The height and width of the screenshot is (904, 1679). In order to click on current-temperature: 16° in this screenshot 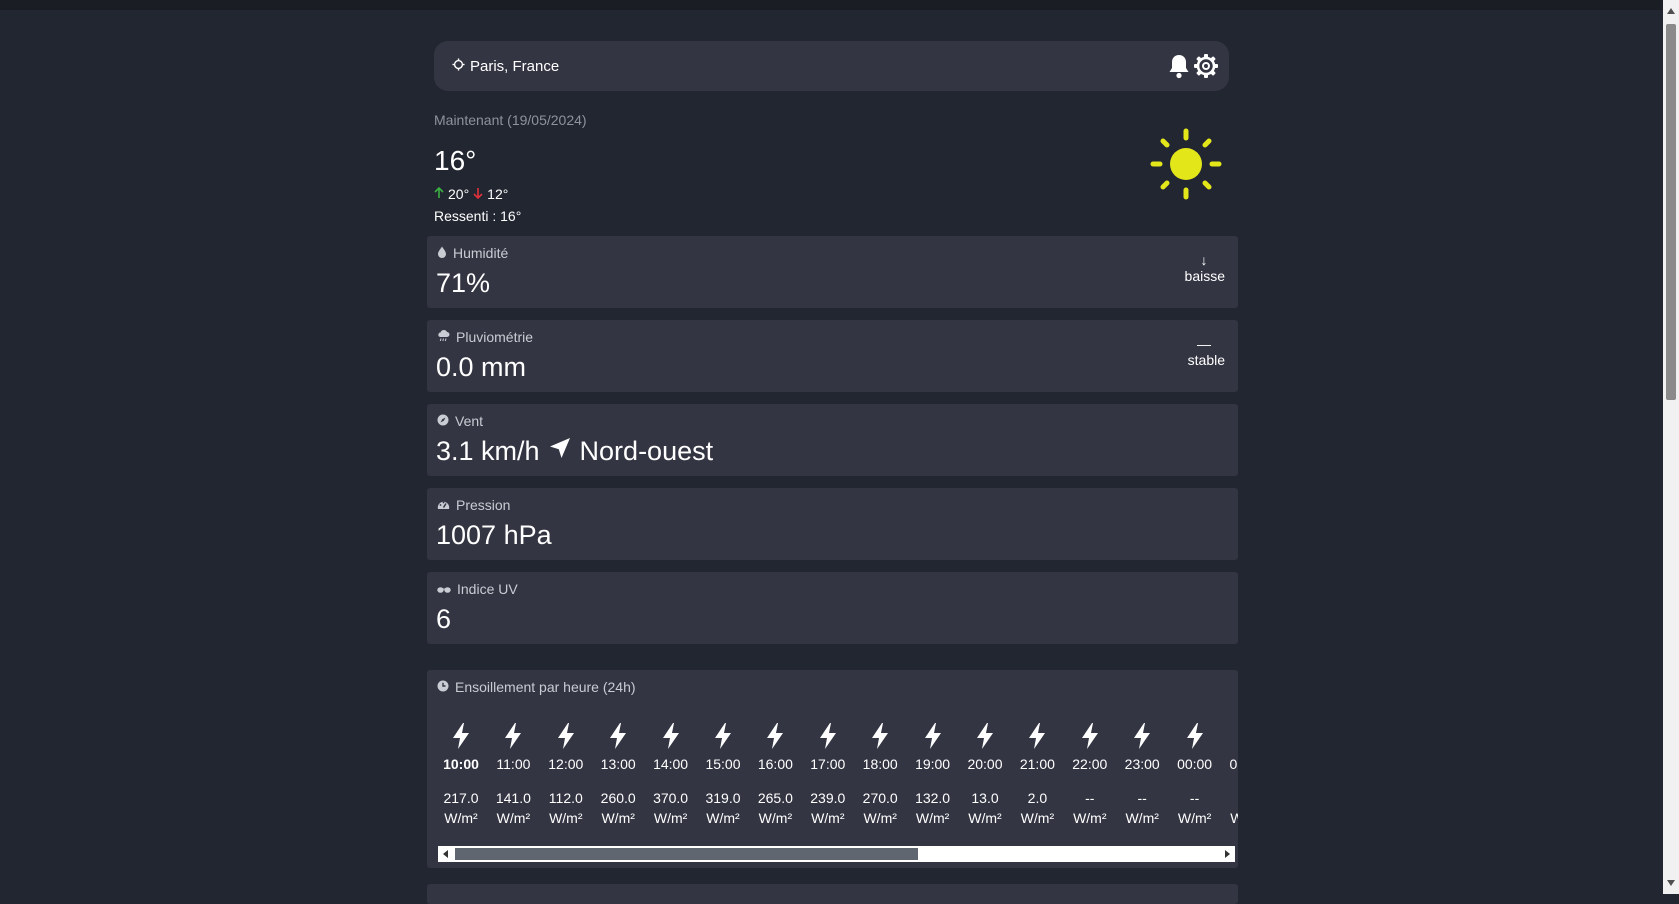, I will do `click(455, 160)`.